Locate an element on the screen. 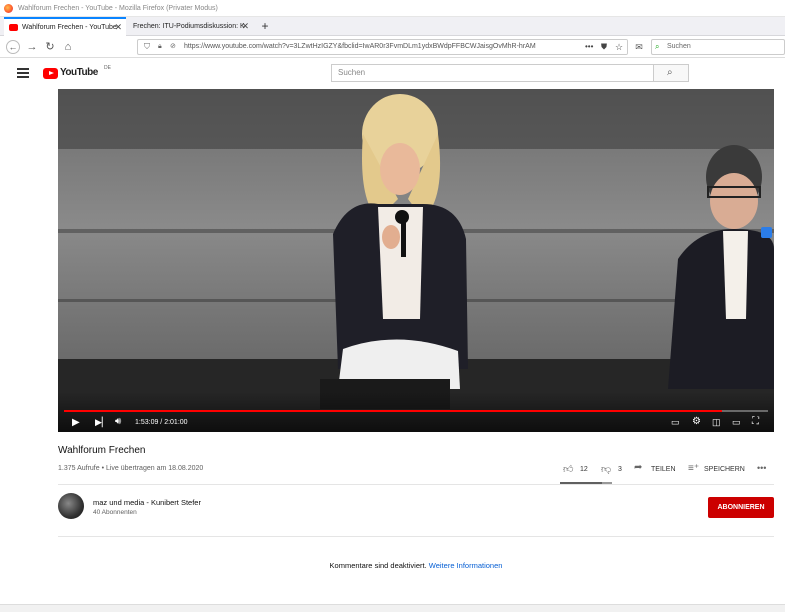 This screenshot has height=612, width=785. forward-button: → is located at coordinates (32, 47).